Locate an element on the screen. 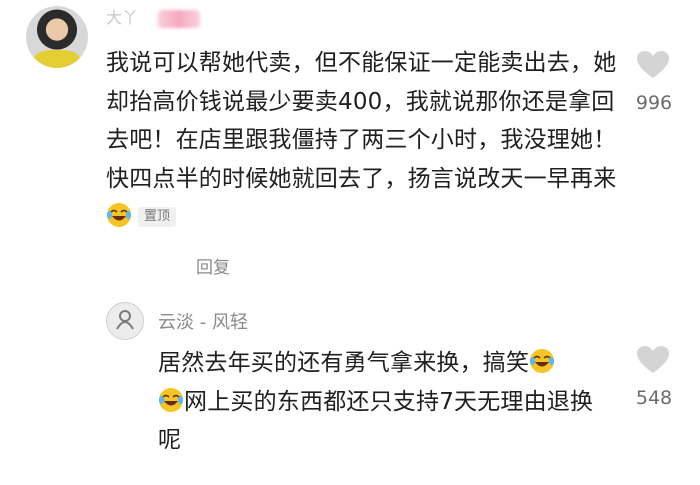 The height and width of the screenshot is (485, 700). username-text: 大丫 is located at coordinates (122, 17).